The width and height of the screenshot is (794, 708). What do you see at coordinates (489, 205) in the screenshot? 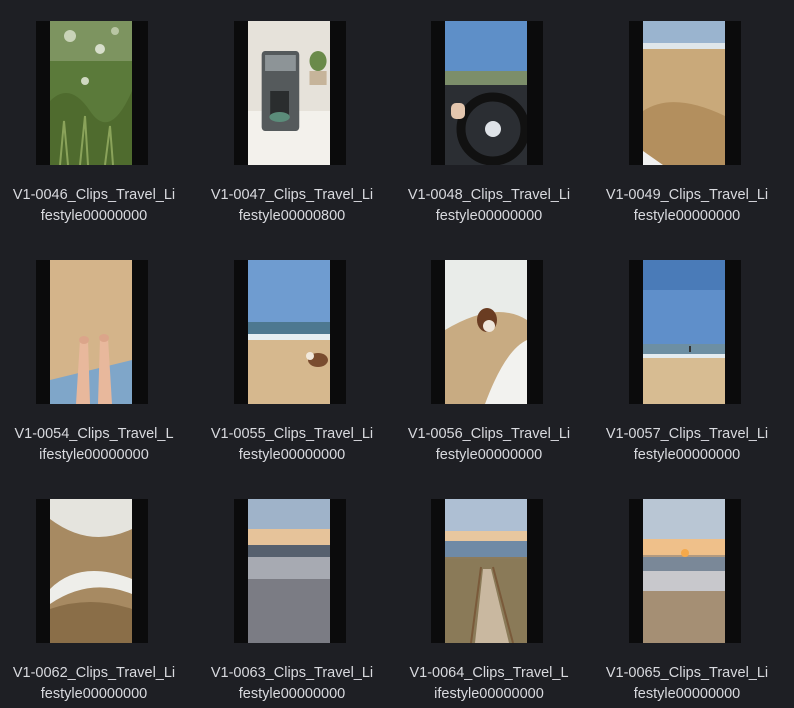
I see `file-name: V1-0048_Clips_Travel_Li festyle00000000` at bounding box center [489, 205].